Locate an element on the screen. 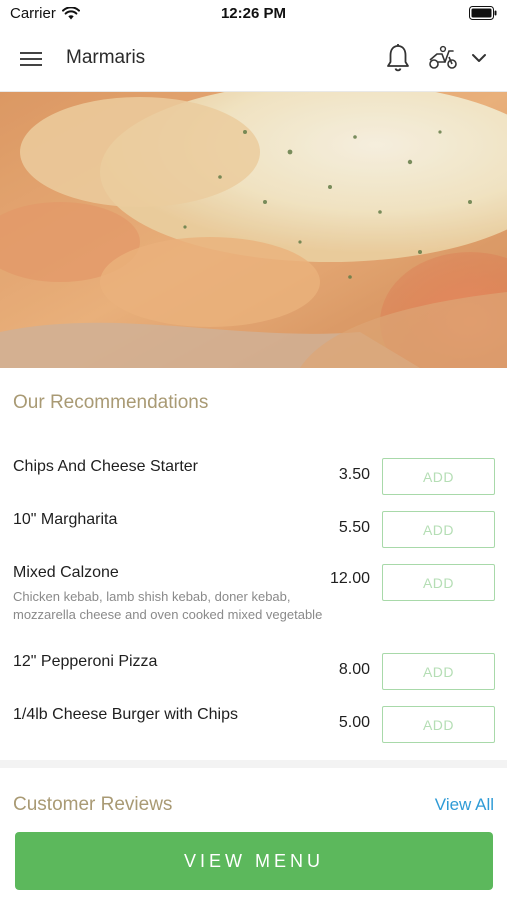 This screenshot has width=507, height=900. status-time: 12:26 PM is located at coordinates (253, 13).